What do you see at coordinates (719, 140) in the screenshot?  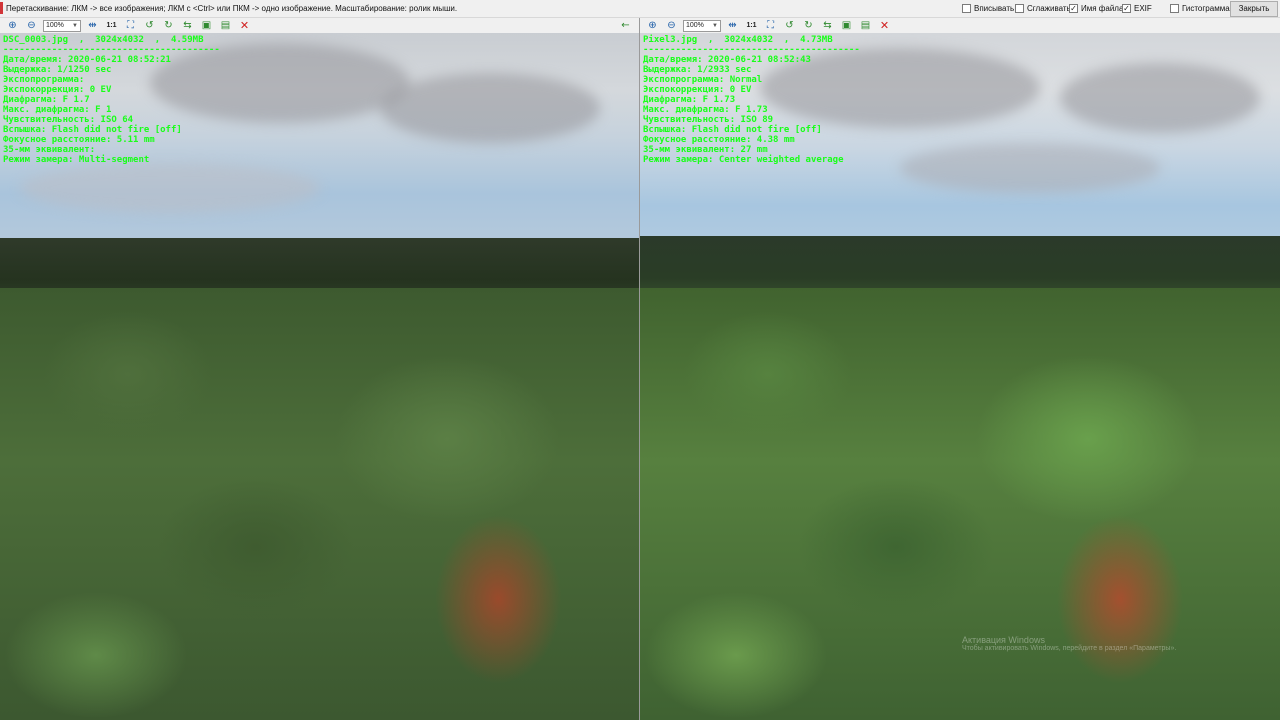 I see `exif-line: Фокусное расстояние: 4.38 mm` at bounding box center [719, 140].